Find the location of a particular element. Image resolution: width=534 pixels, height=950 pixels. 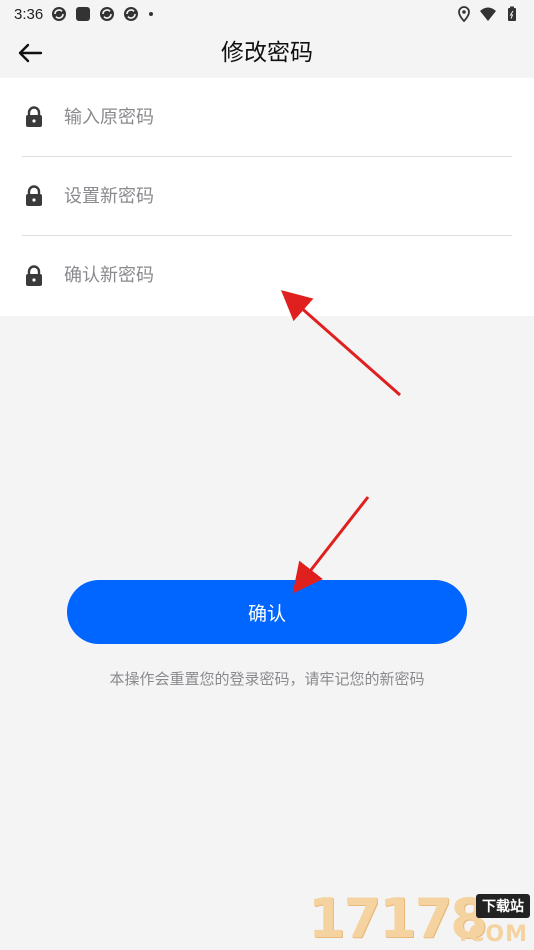

app-square-icon is located at coordinates (83, 14).